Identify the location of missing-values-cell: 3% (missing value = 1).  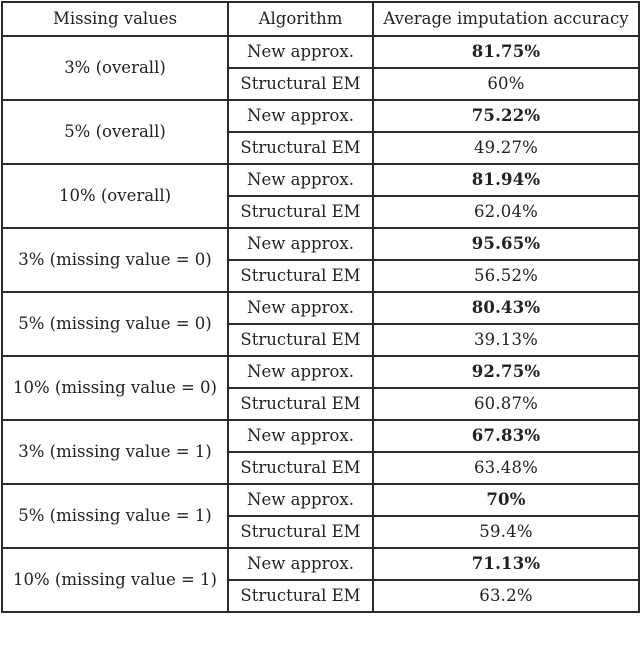
(115, 452).